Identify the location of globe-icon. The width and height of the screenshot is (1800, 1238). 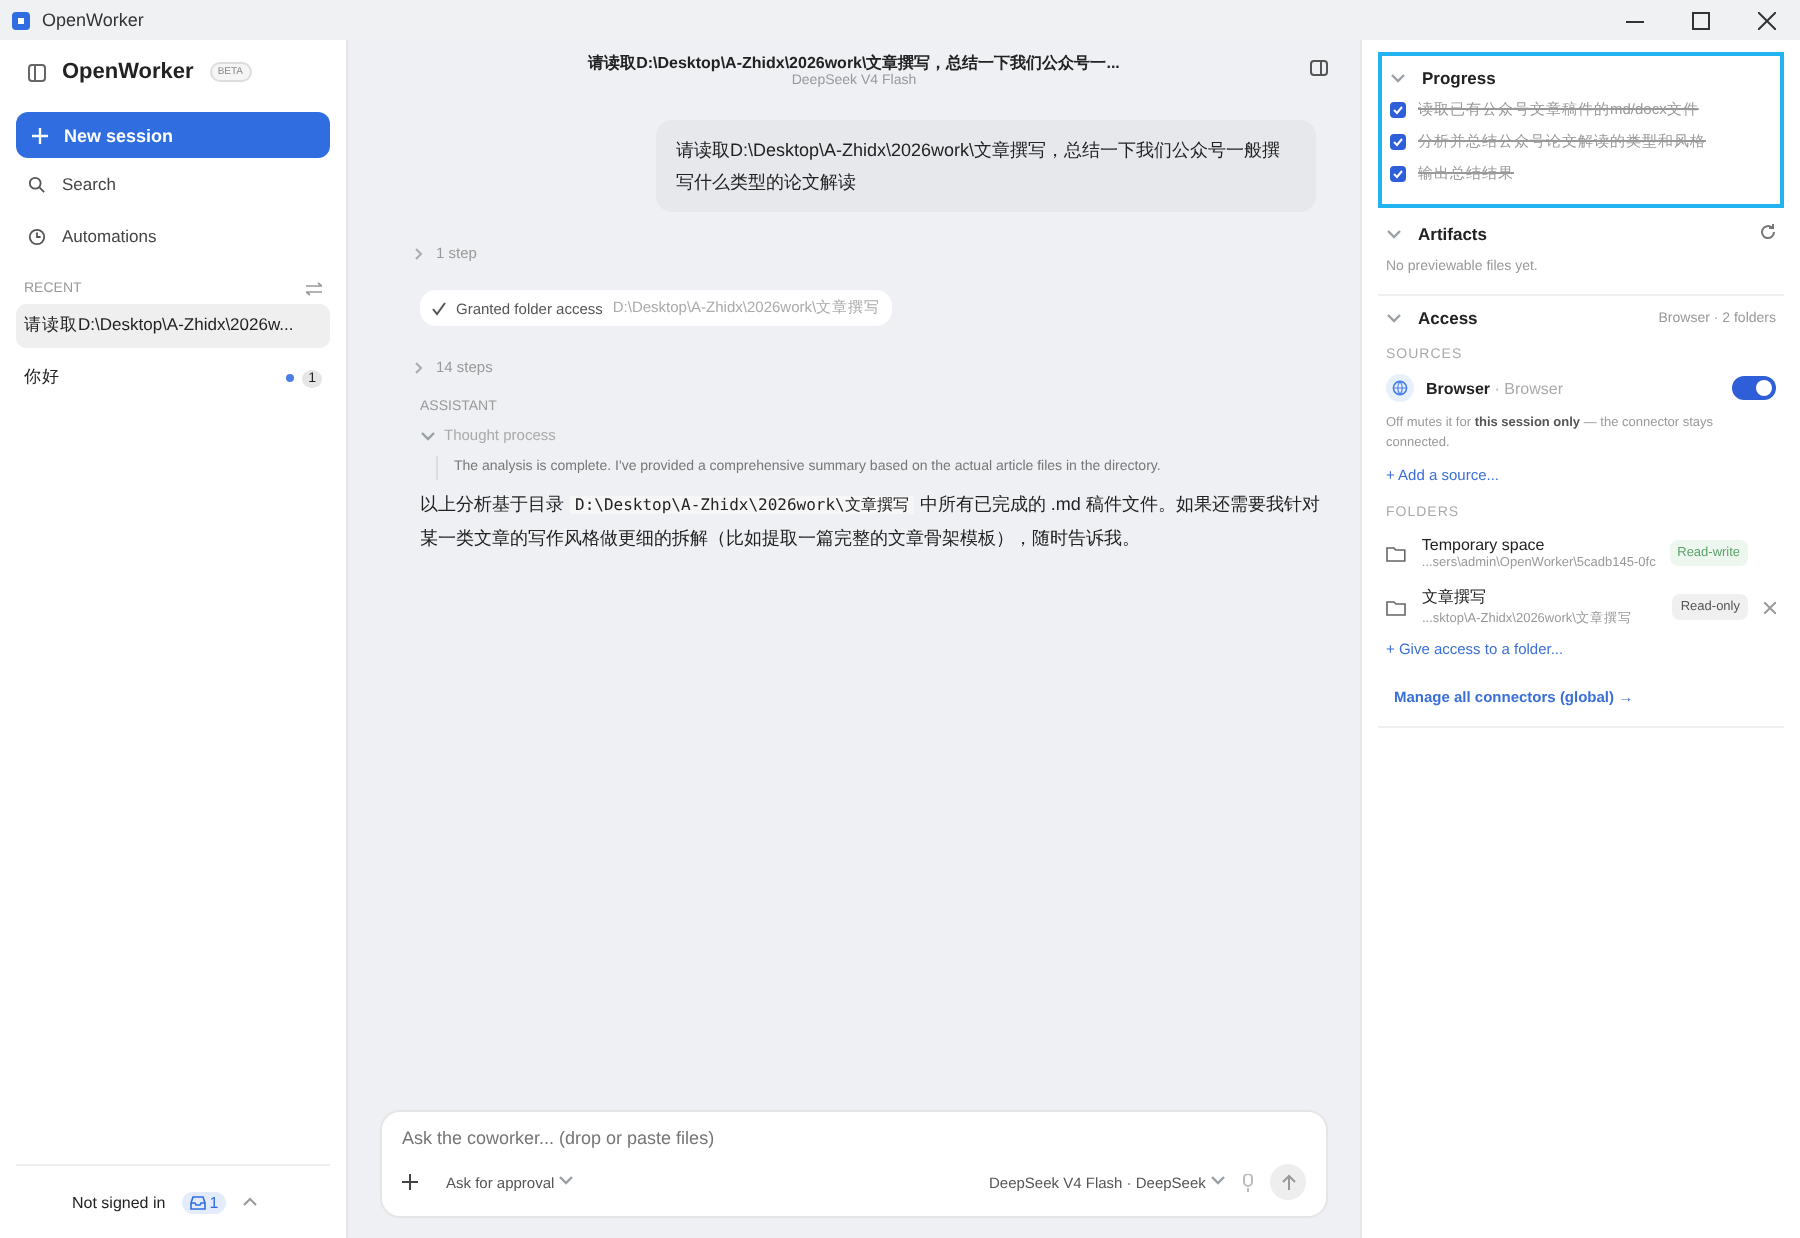
(1400, 388).